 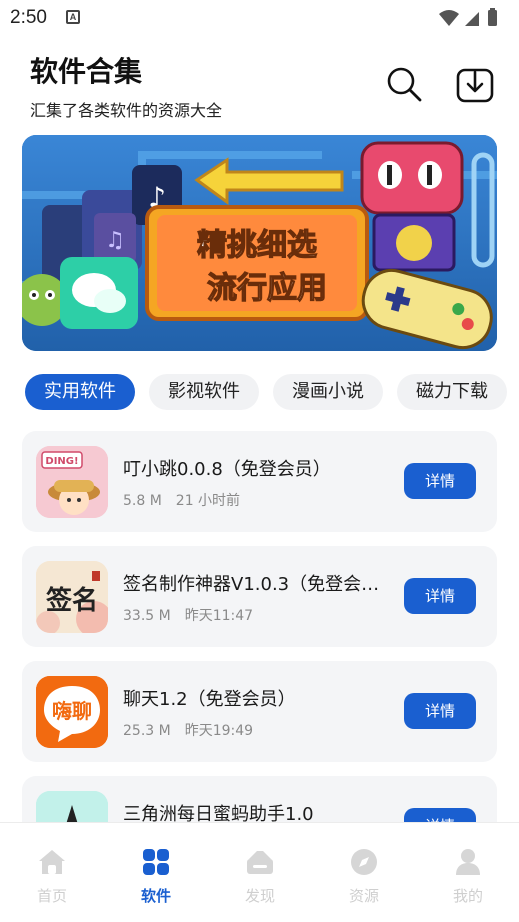 I want to click on profile-icon, so click(x=468, y=862).